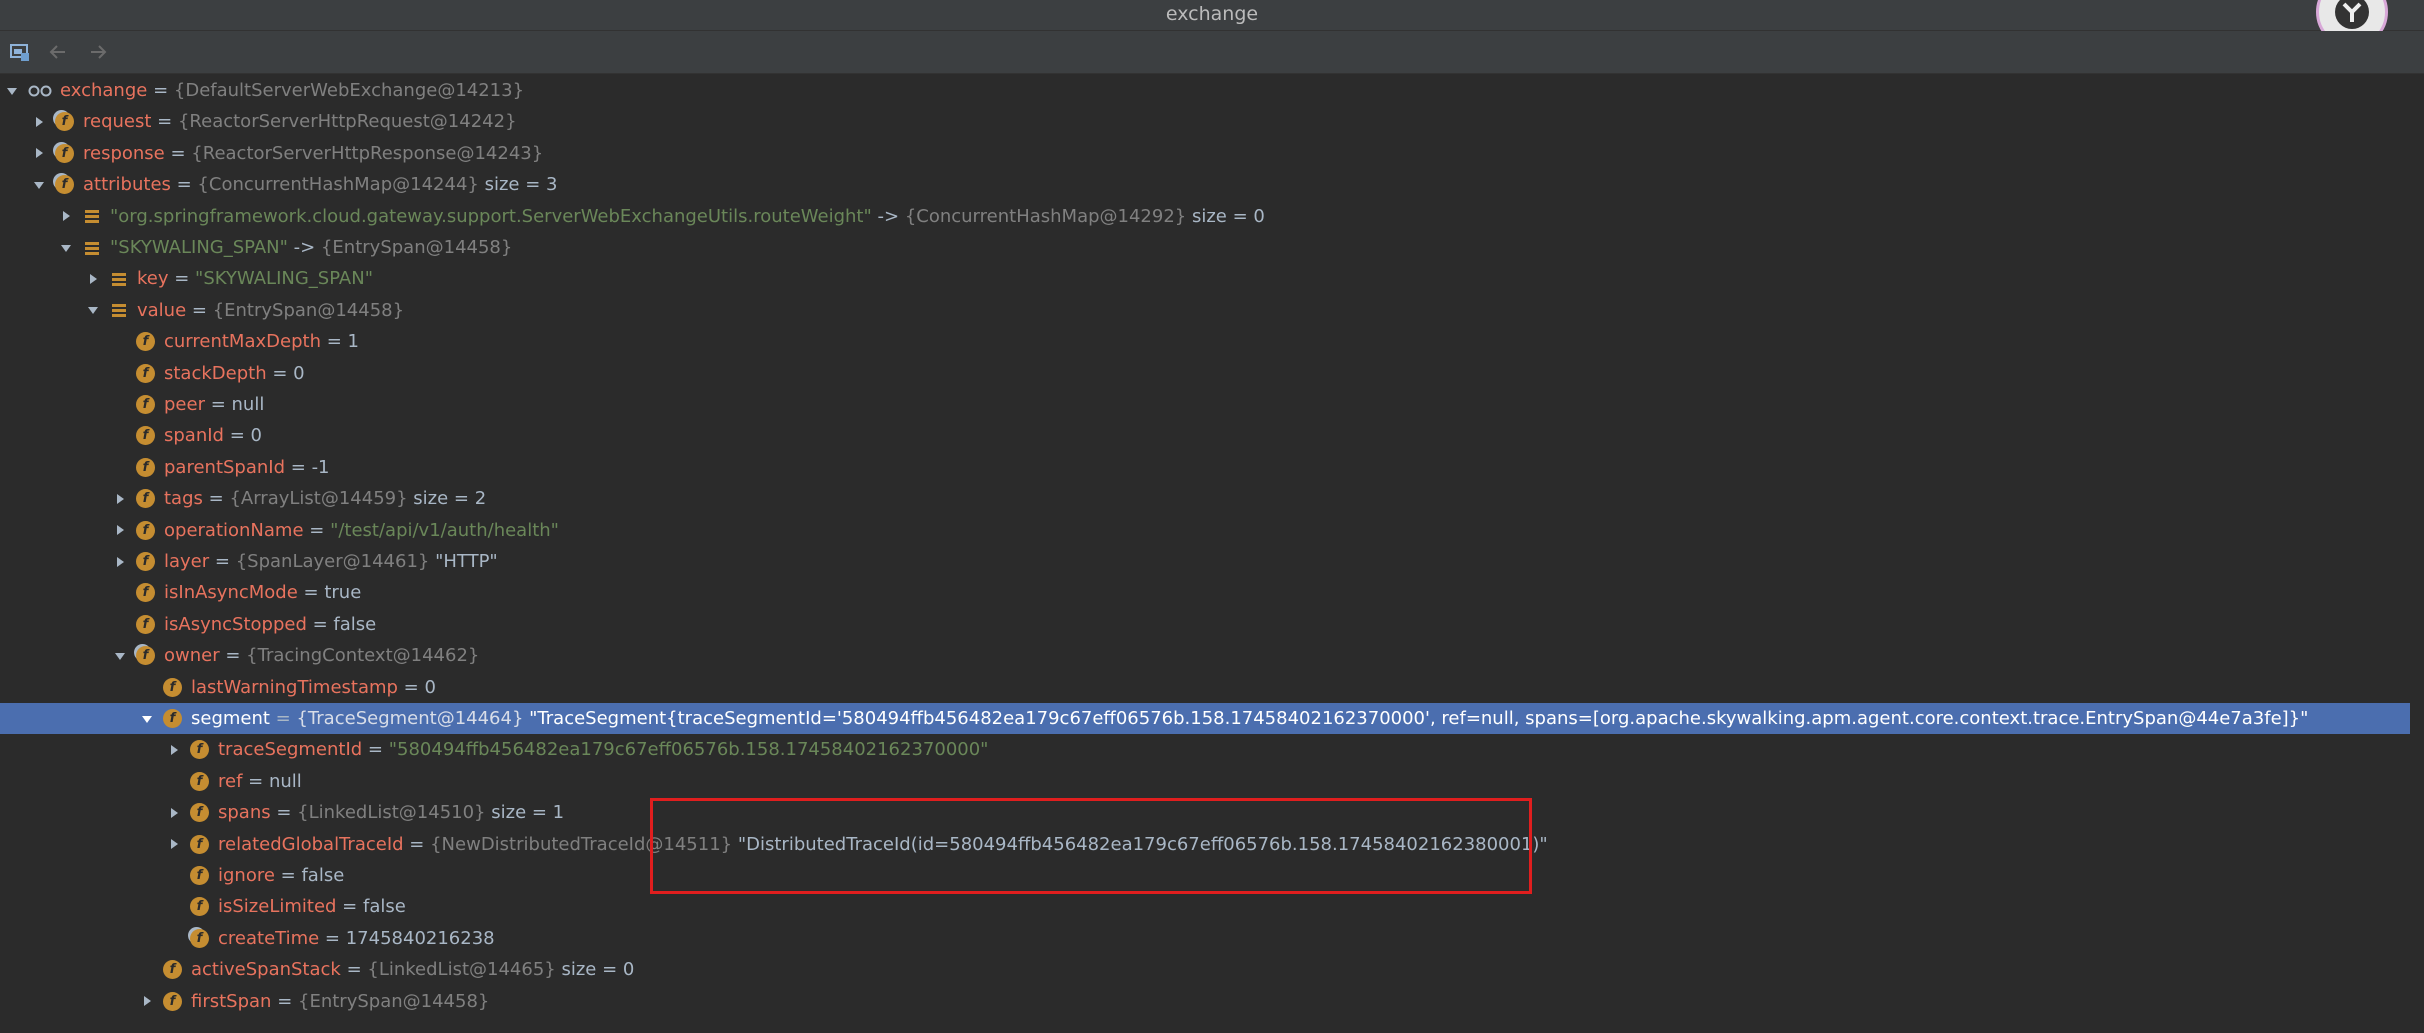 Image resolution: width=2424 pixels, height=1033 pixels. I want to click on object-reference: {EntrySpan@14458}, so click(394, 1001).